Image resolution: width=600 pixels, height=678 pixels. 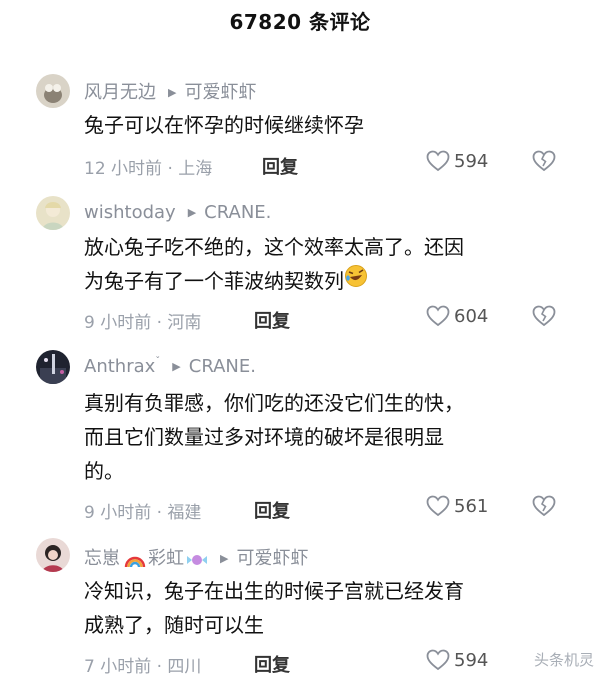 I want to click on comment-text-line: 真别有负罪感，你们吃的还没它们生的快，, so click(x=274, y=403).